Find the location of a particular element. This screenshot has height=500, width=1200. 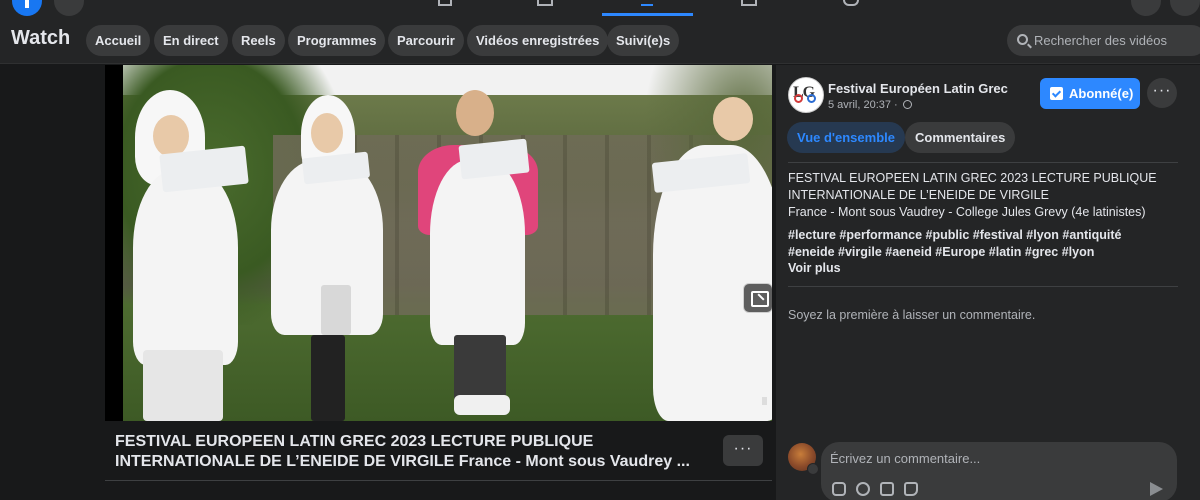

search-input is located at coordinates (1117, 40).